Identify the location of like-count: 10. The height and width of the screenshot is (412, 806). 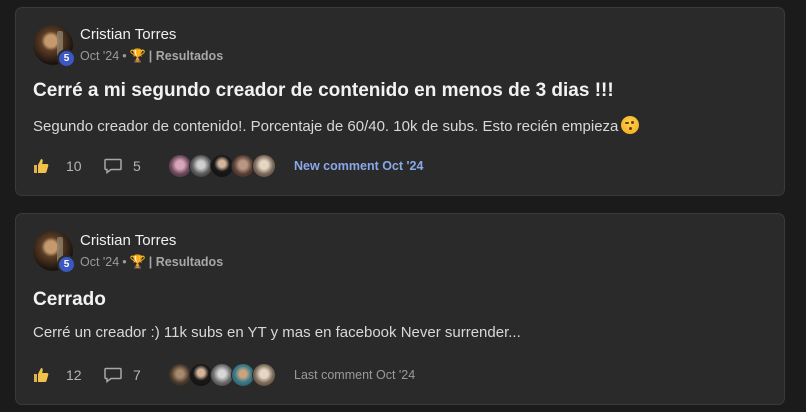
(74, 166).